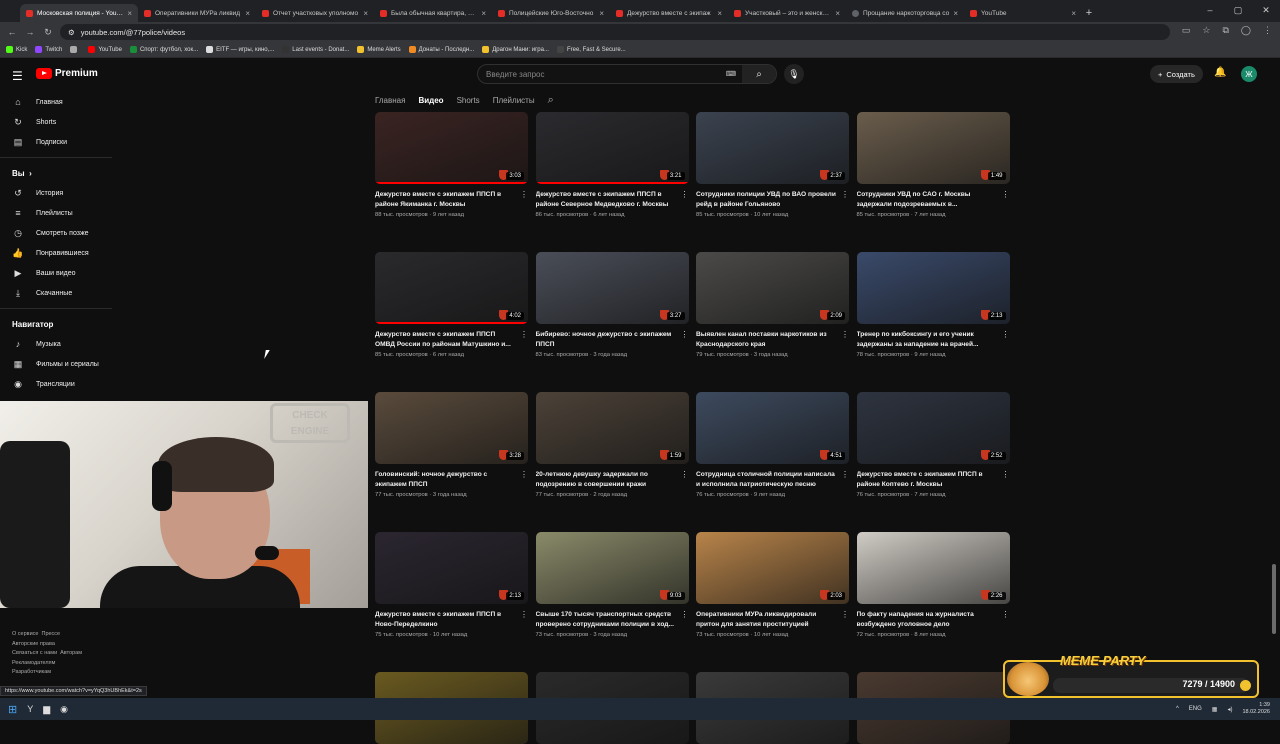 The height and width of the screenshot is (744, 1280). What do you see at coordinates (12, 32) in the screenshot?
I see `back-icon: ←` at bounding box center [12, 32].